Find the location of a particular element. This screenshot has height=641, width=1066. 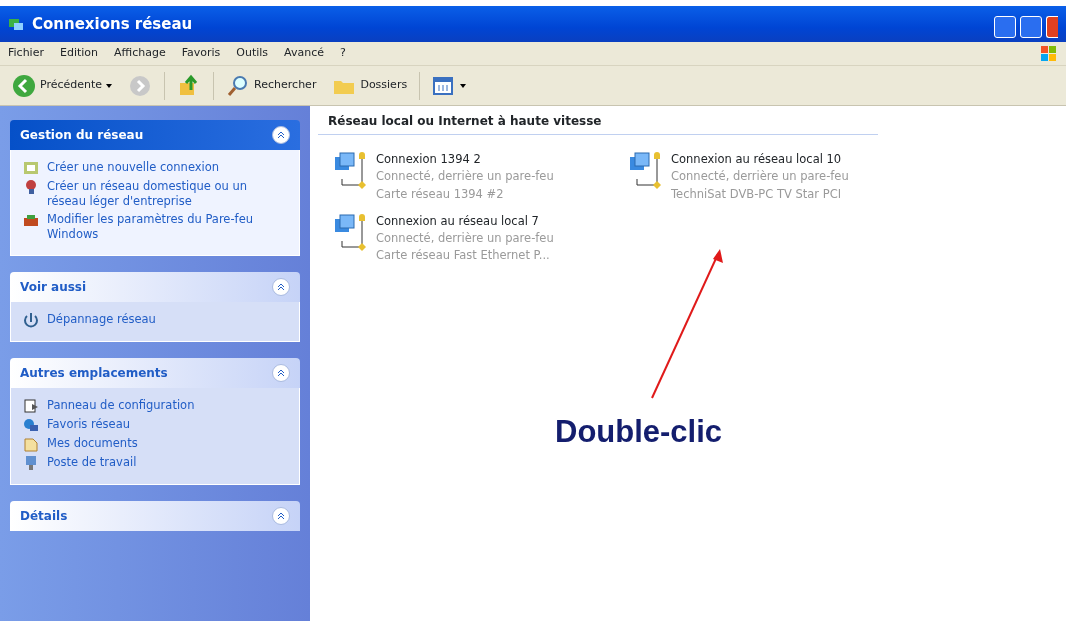

annotation-label: Double-clic is located at coordinates (639, 432).